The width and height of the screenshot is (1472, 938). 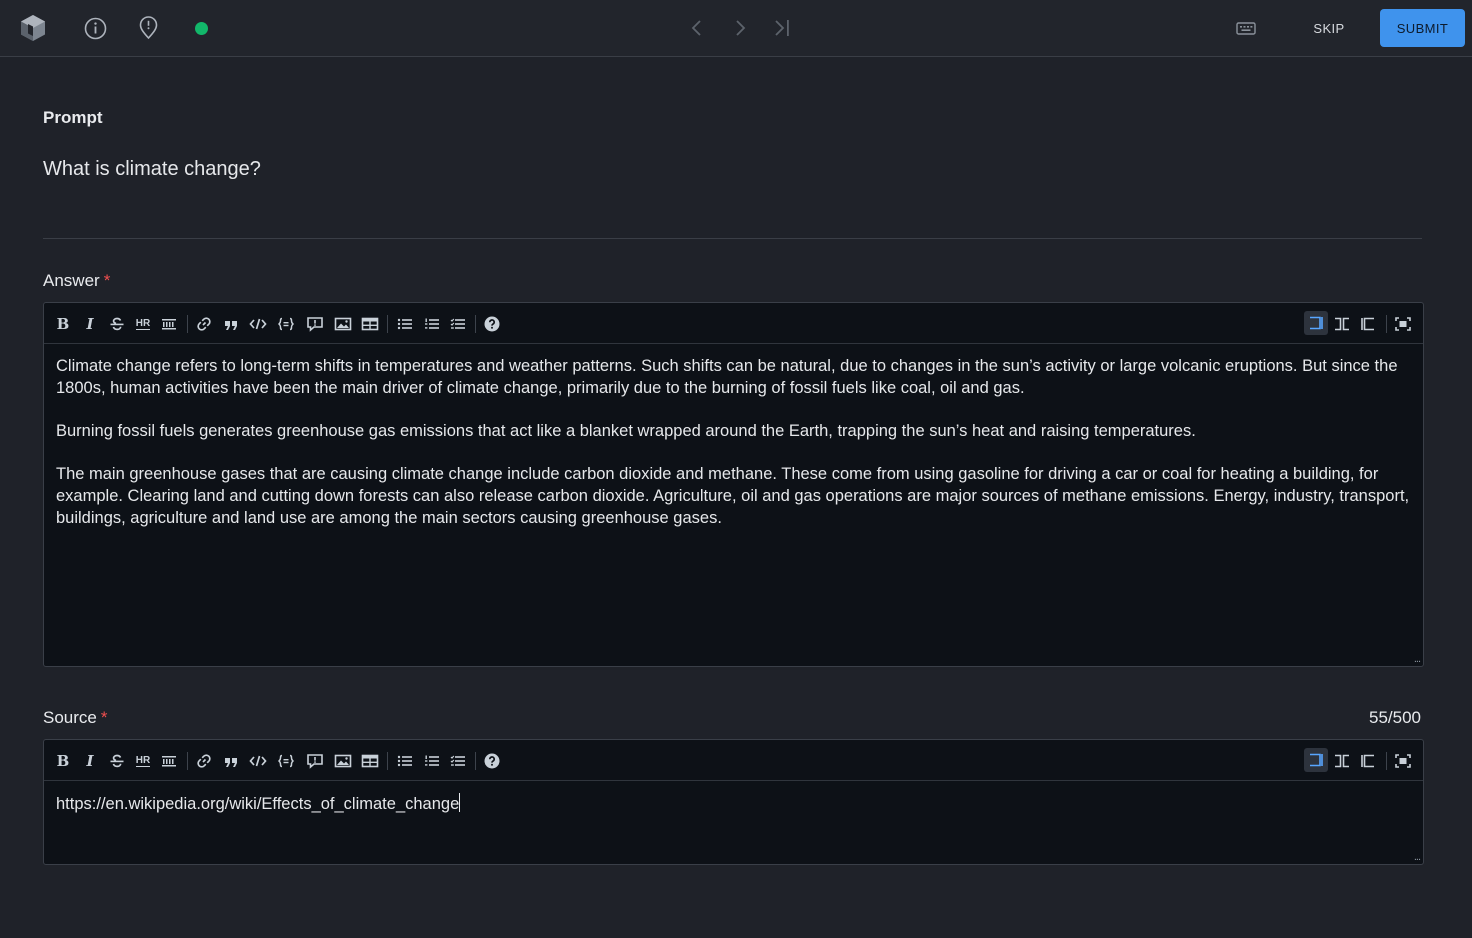 What do you see at coordinates (152, 169) in the screenshot?
I see `prompt-text: What is climate change?` at bounding box center [152, 169].